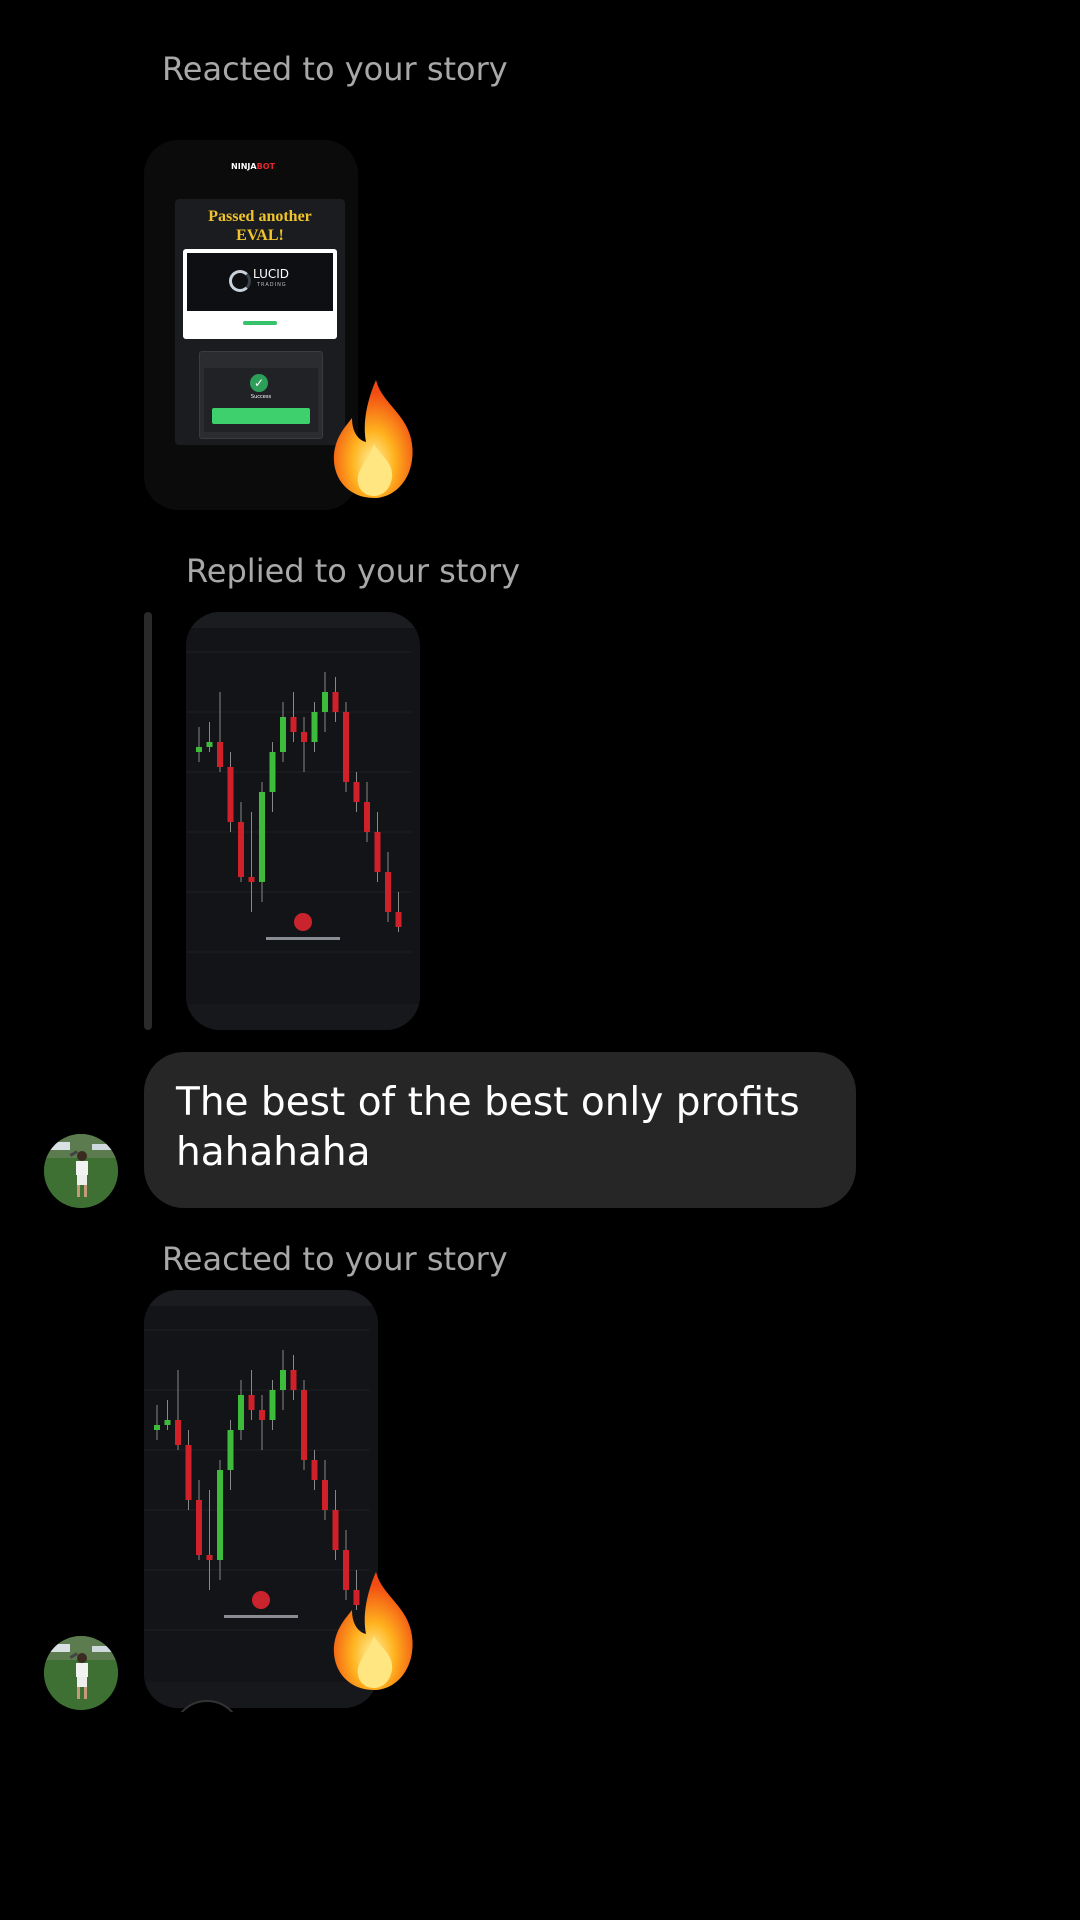  I want to click on reply-indicator-bar, so click(148, 821).